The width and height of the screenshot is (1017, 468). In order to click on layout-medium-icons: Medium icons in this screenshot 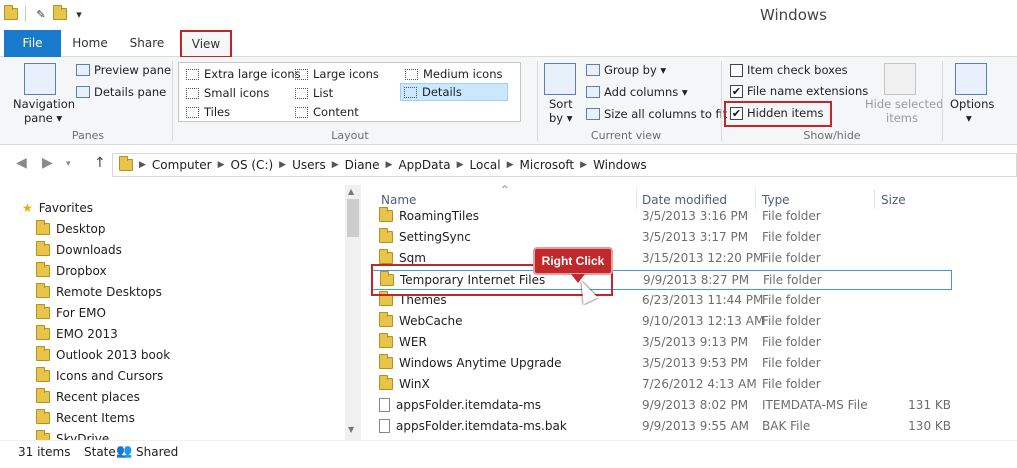, I will do `click(453, 74)`.